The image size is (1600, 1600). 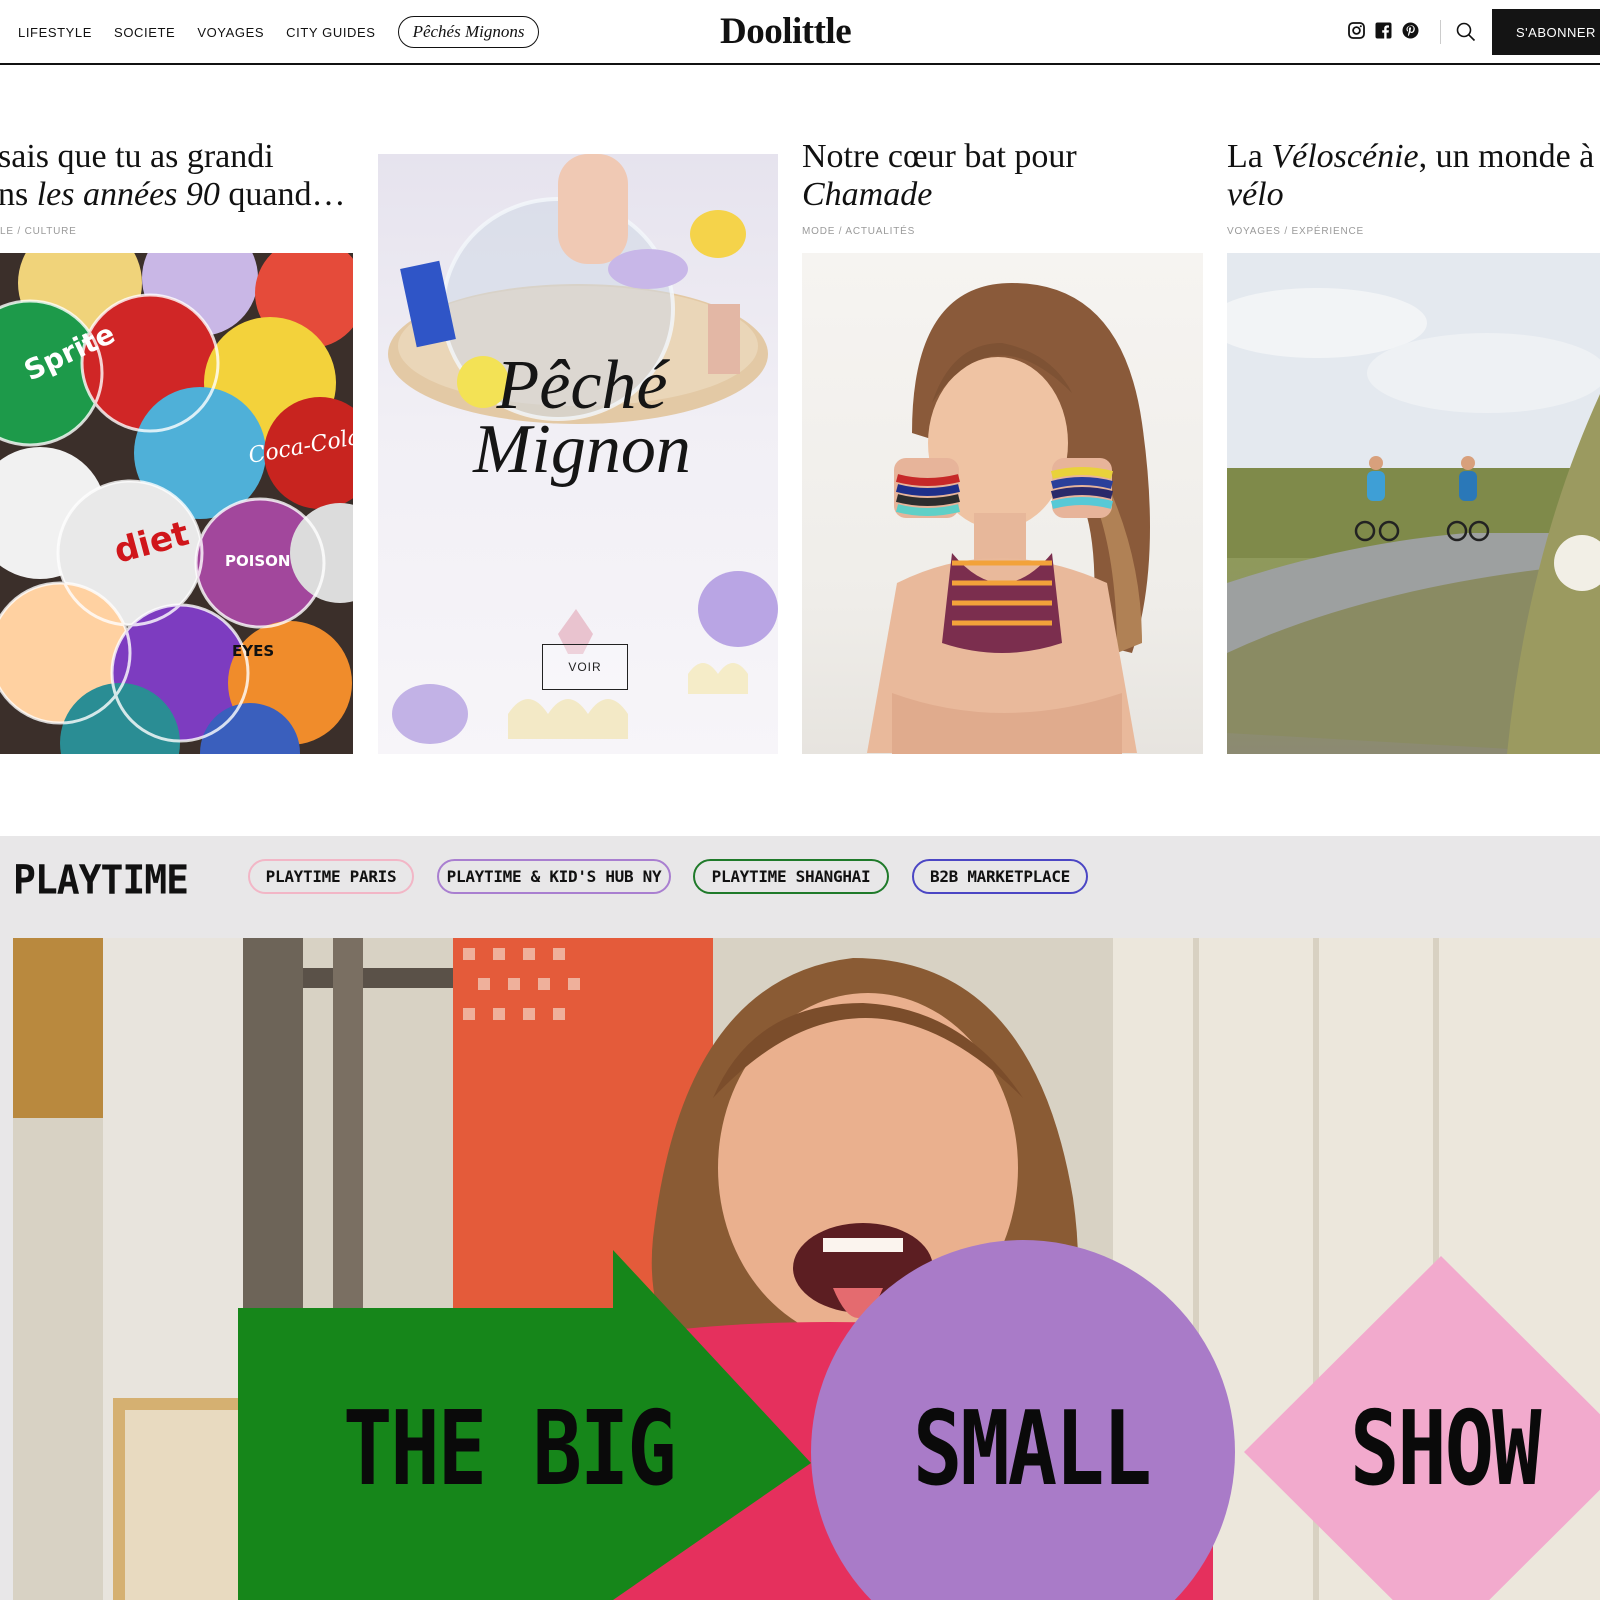 I want to click on article-title-italic: Véloscénie, so click(x=1345, y=156).